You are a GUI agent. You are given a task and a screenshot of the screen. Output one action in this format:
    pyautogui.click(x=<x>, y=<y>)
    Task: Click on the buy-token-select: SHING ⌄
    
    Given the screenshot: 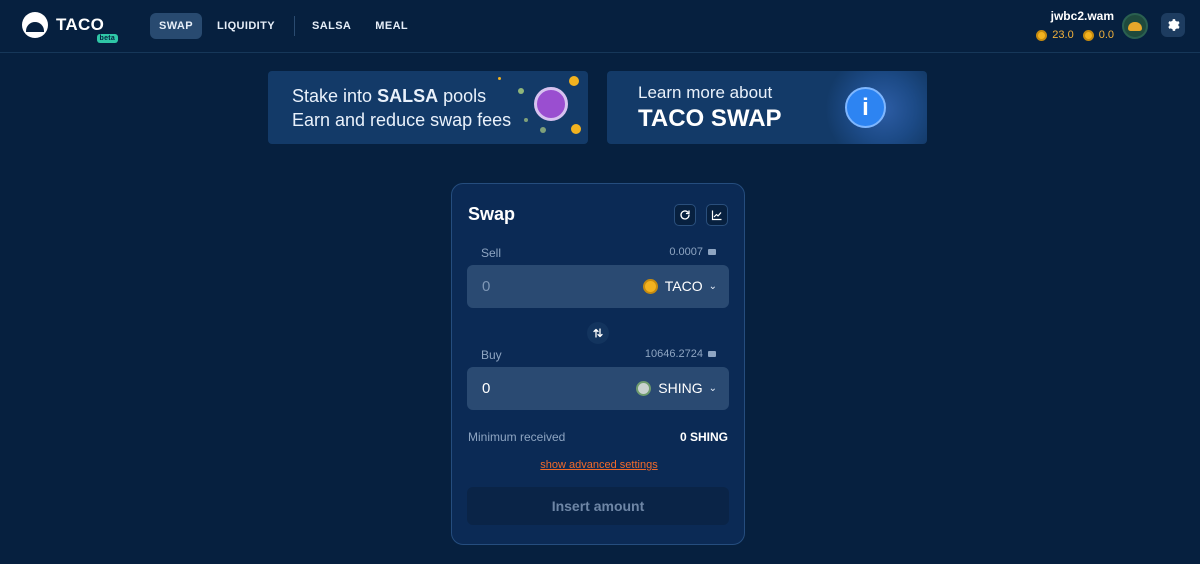 What is the action you would take?
    pyautogui.click(x=676, y=388)
    